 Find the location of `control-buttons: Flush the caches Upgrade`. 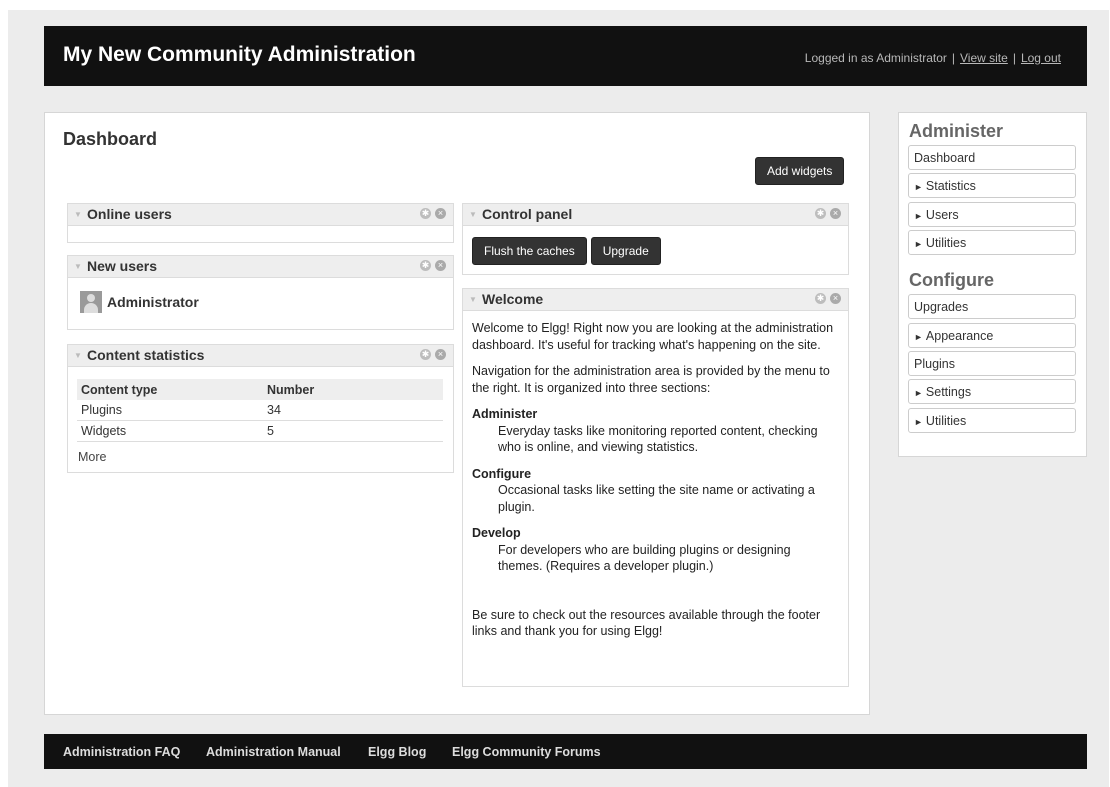

control-buttons: Flush the caches Upgrade is located at coordinates (568, 251).